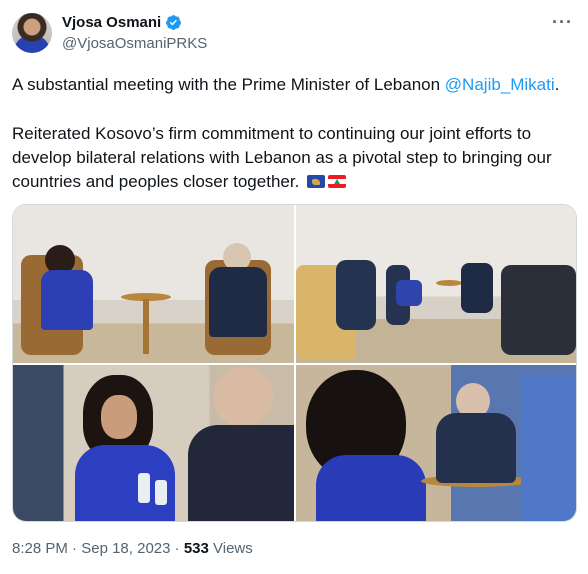  Describe the element at coordinates (32, 33) in the screenshot. I see `author-avatar` at that location.